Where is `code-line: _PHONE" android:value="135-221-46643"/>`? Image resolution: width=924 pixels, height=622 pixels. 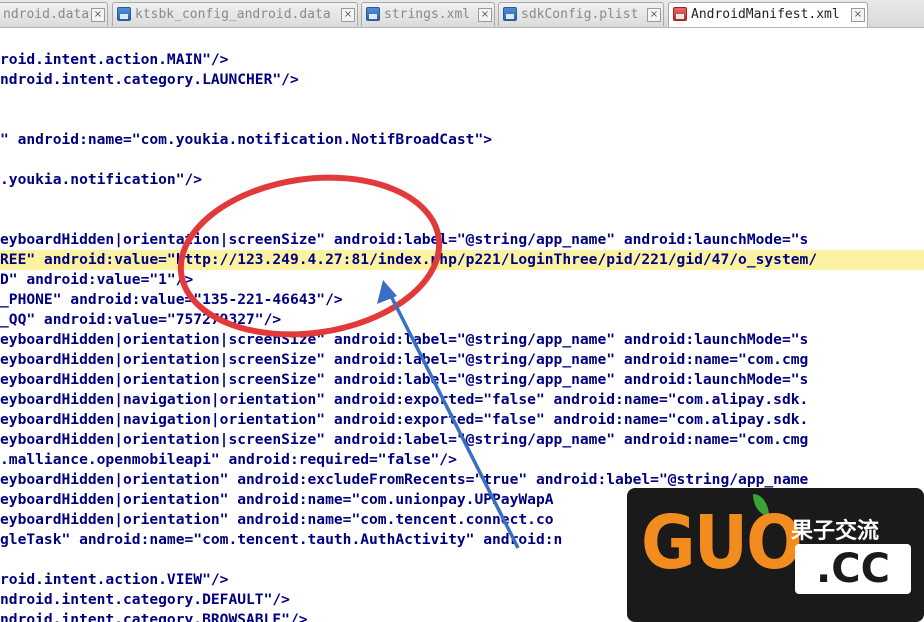 code-line: _PHONE" android:value="135-221-46643"/> is located at coordinates (171, 299).